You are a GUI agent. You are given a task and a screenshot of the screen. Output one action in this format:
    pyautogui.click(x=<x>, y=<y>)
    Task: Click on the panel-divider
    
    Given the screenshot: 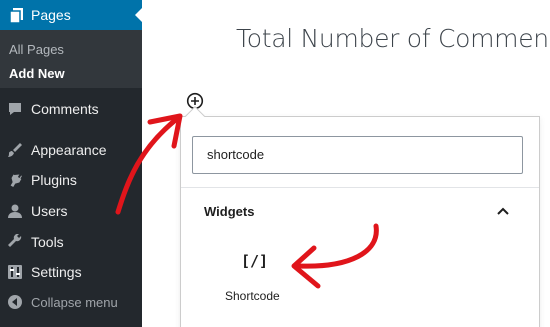 What is the action you would take?
    pyautogui.click(x=360, y=187)
    